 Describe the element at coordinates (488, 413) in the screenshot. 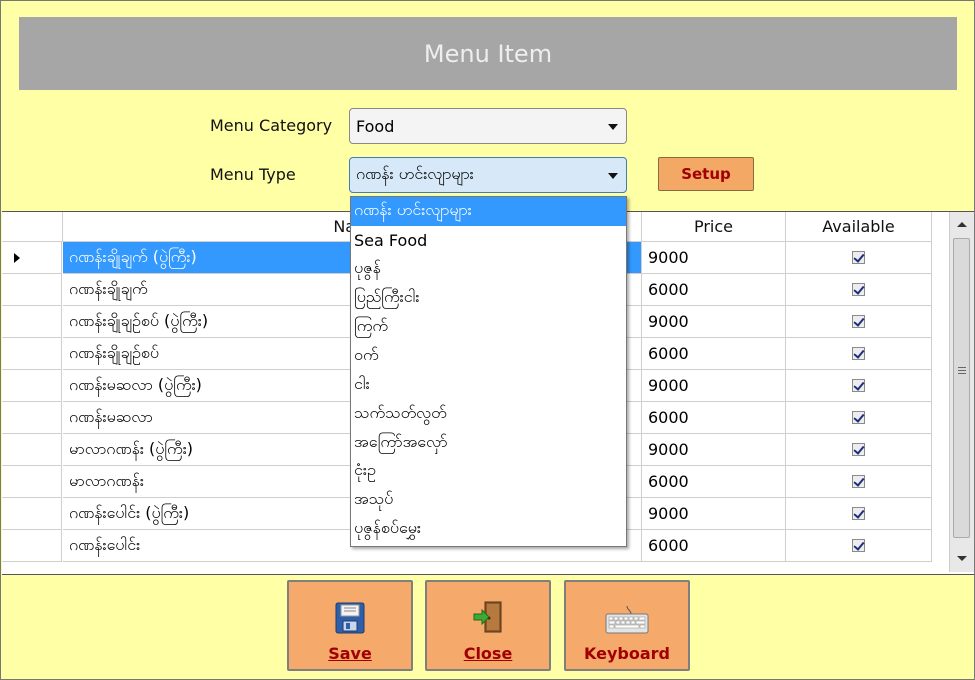

I see `dropdown-option: သက်သတ်လွတ်` at that location.